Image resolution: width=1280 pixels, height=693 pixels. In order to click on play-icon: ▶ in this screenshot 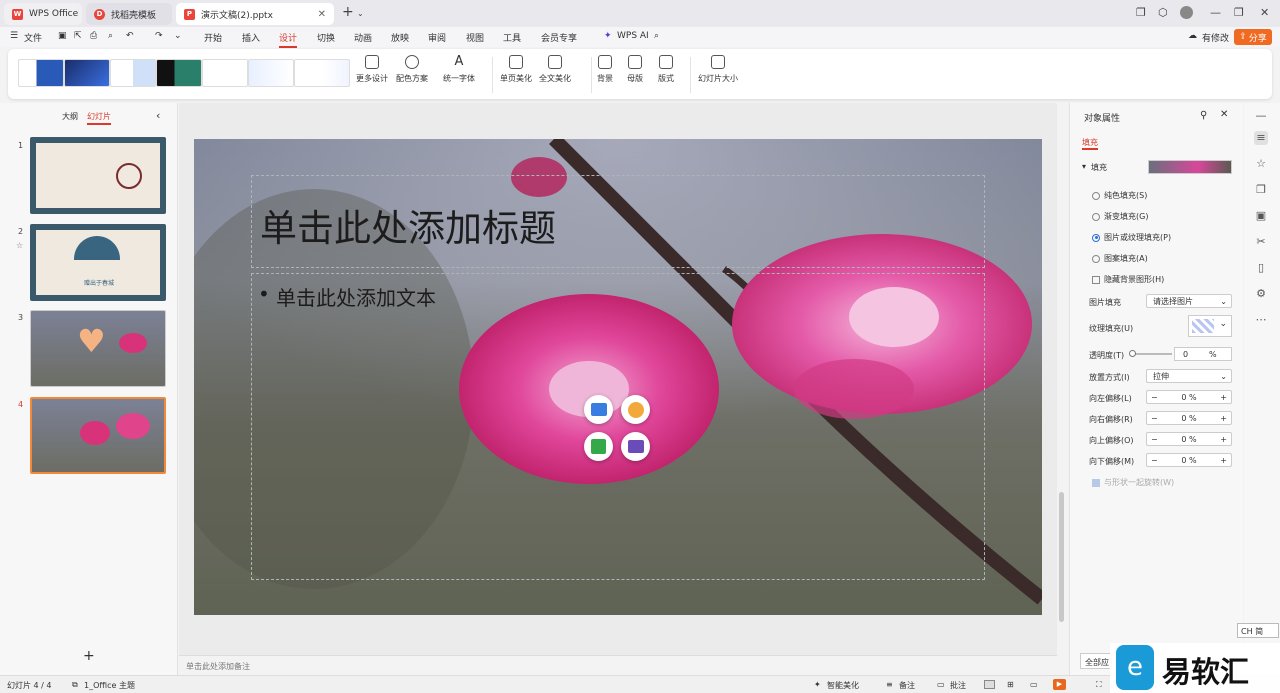, I will do `click(1059, 684)`.